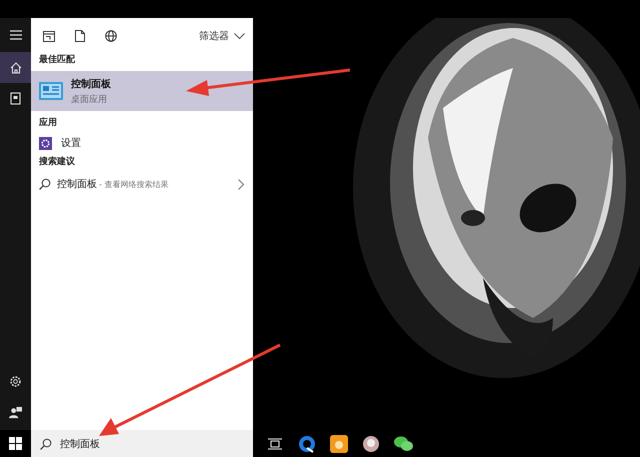 This screenshot has width=640, height=457. I want to click on windows-logo-icon, so click(15, 443).